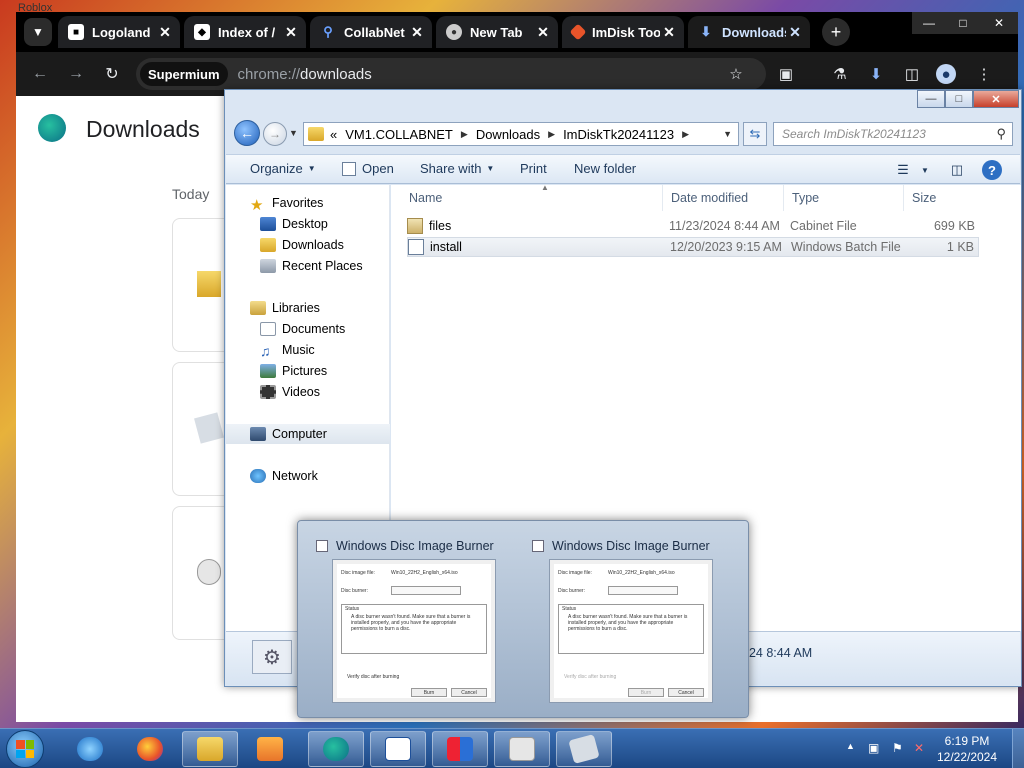 This screenshot has width=1024, height=768. What do you see at coordinates (368, 168) in the screenshot?
I see `open-button: Open` at bounding box center [368, 168].